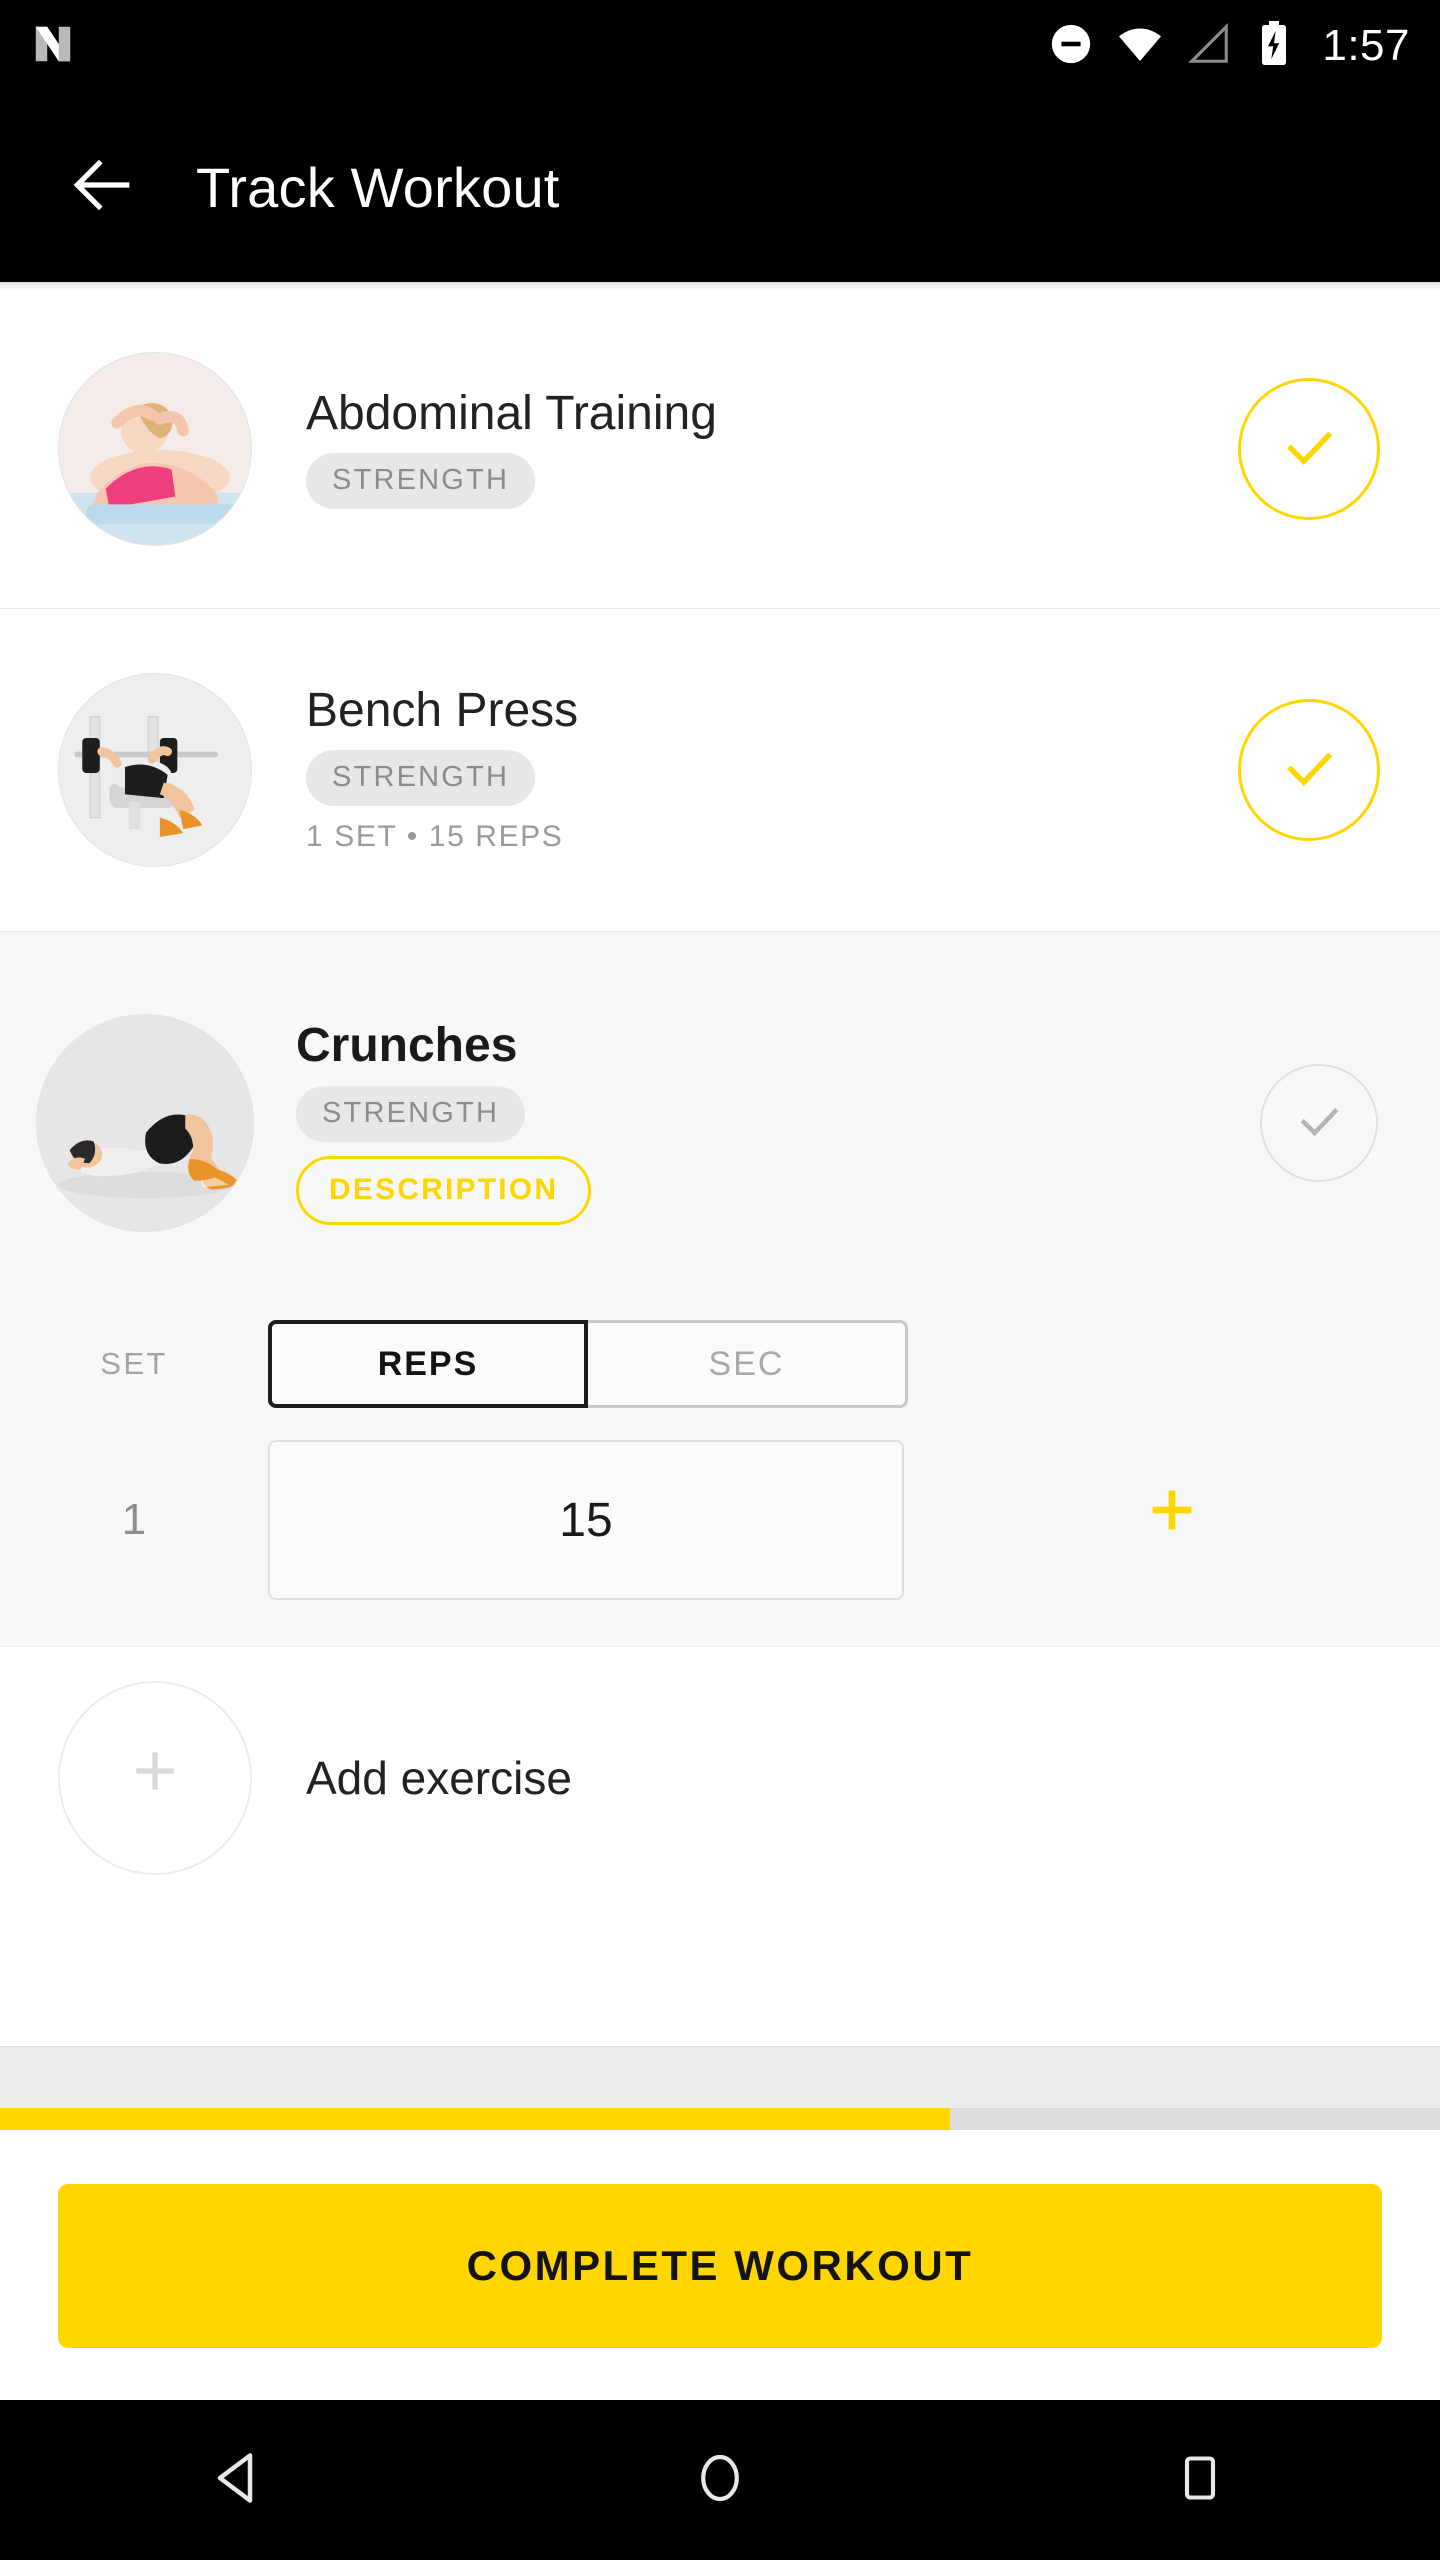 Image resolution: width=1440 pixels, height=2560 pixels. I want to click on set-number: 1, so click(134, 1519).